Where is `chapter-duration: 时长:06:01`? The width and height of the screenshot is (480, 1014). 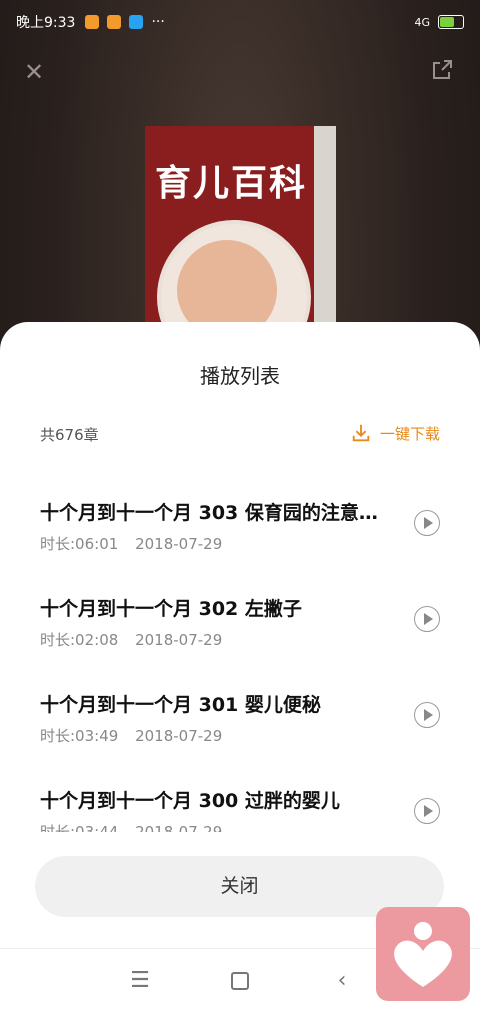
chapter-duration: 时长:06:01 is located at coordinates (79, 544).